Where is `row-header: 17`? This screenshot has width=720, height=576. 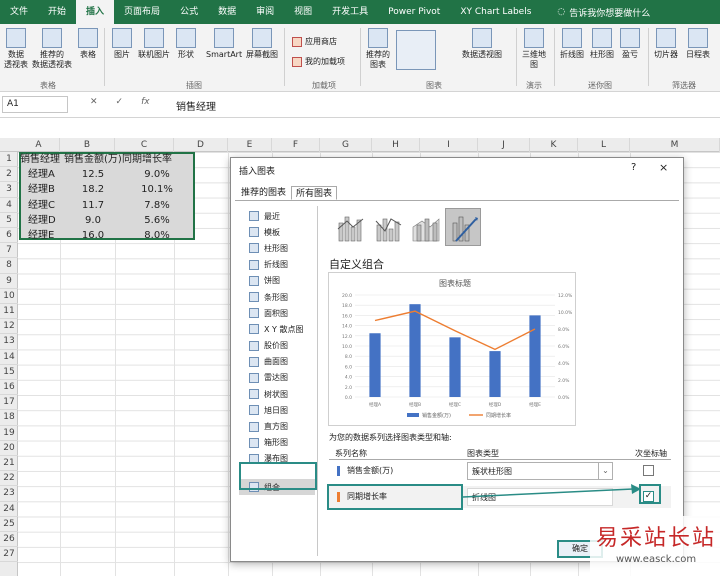
row-header: 17 is located at coordinates (9, 403).